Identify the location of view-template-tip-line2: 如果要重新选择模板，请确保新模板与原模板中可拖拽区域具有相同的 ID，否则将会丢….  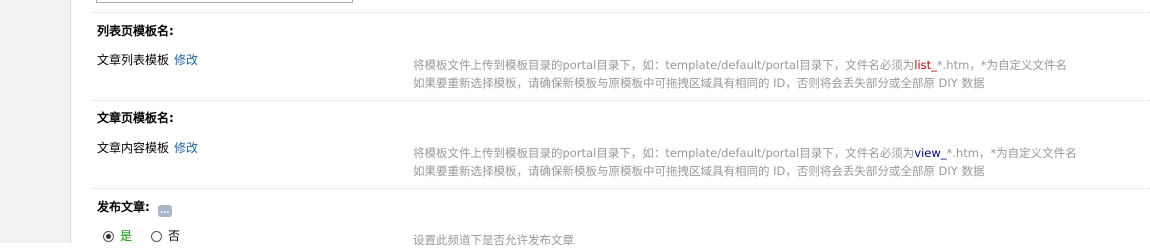
(699, 171).